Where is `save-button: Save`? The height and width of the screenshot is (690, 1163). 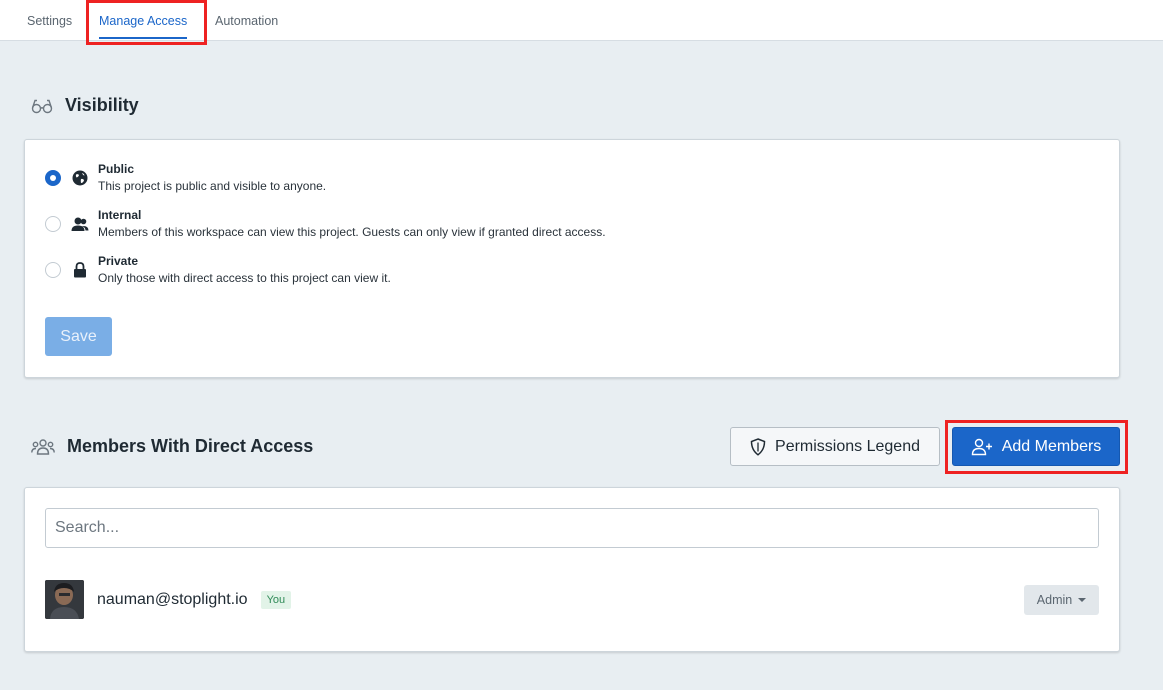
save-button: Save is located at coordinates (78, 336).